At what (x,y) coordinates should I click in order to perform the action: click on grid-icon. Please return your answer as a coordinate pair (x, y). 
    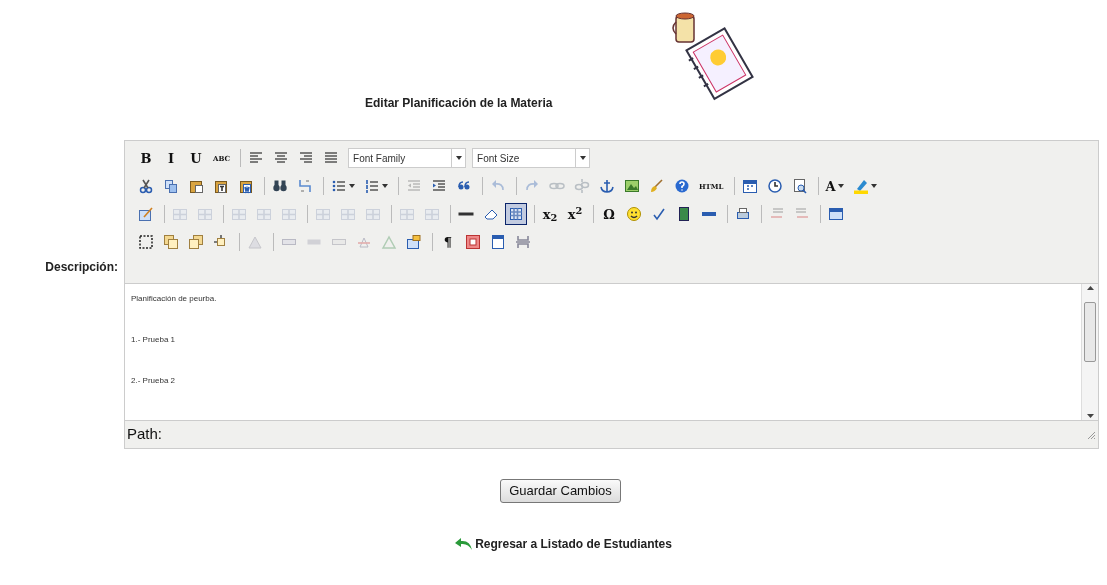
    Looking at the image, I should click on (516, 214).